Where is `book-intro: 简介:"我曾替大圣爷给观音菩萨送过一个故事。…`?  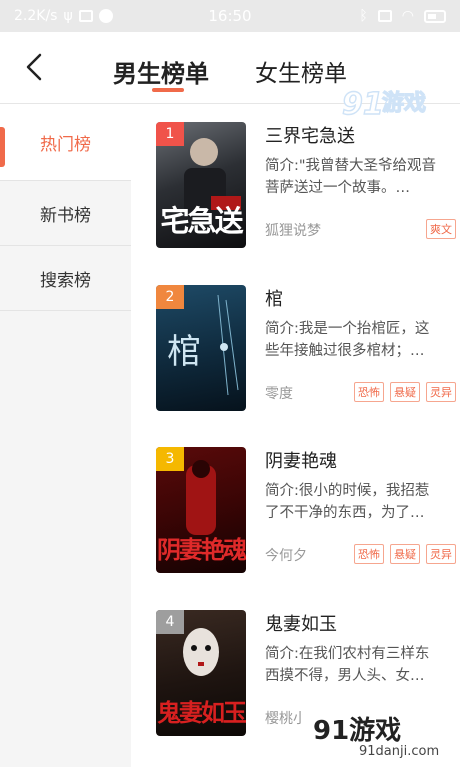 book-intro: 简介:"我曾替大圣爷给观音菩萨送过一个故事。… is located at coordinates (351, 177).